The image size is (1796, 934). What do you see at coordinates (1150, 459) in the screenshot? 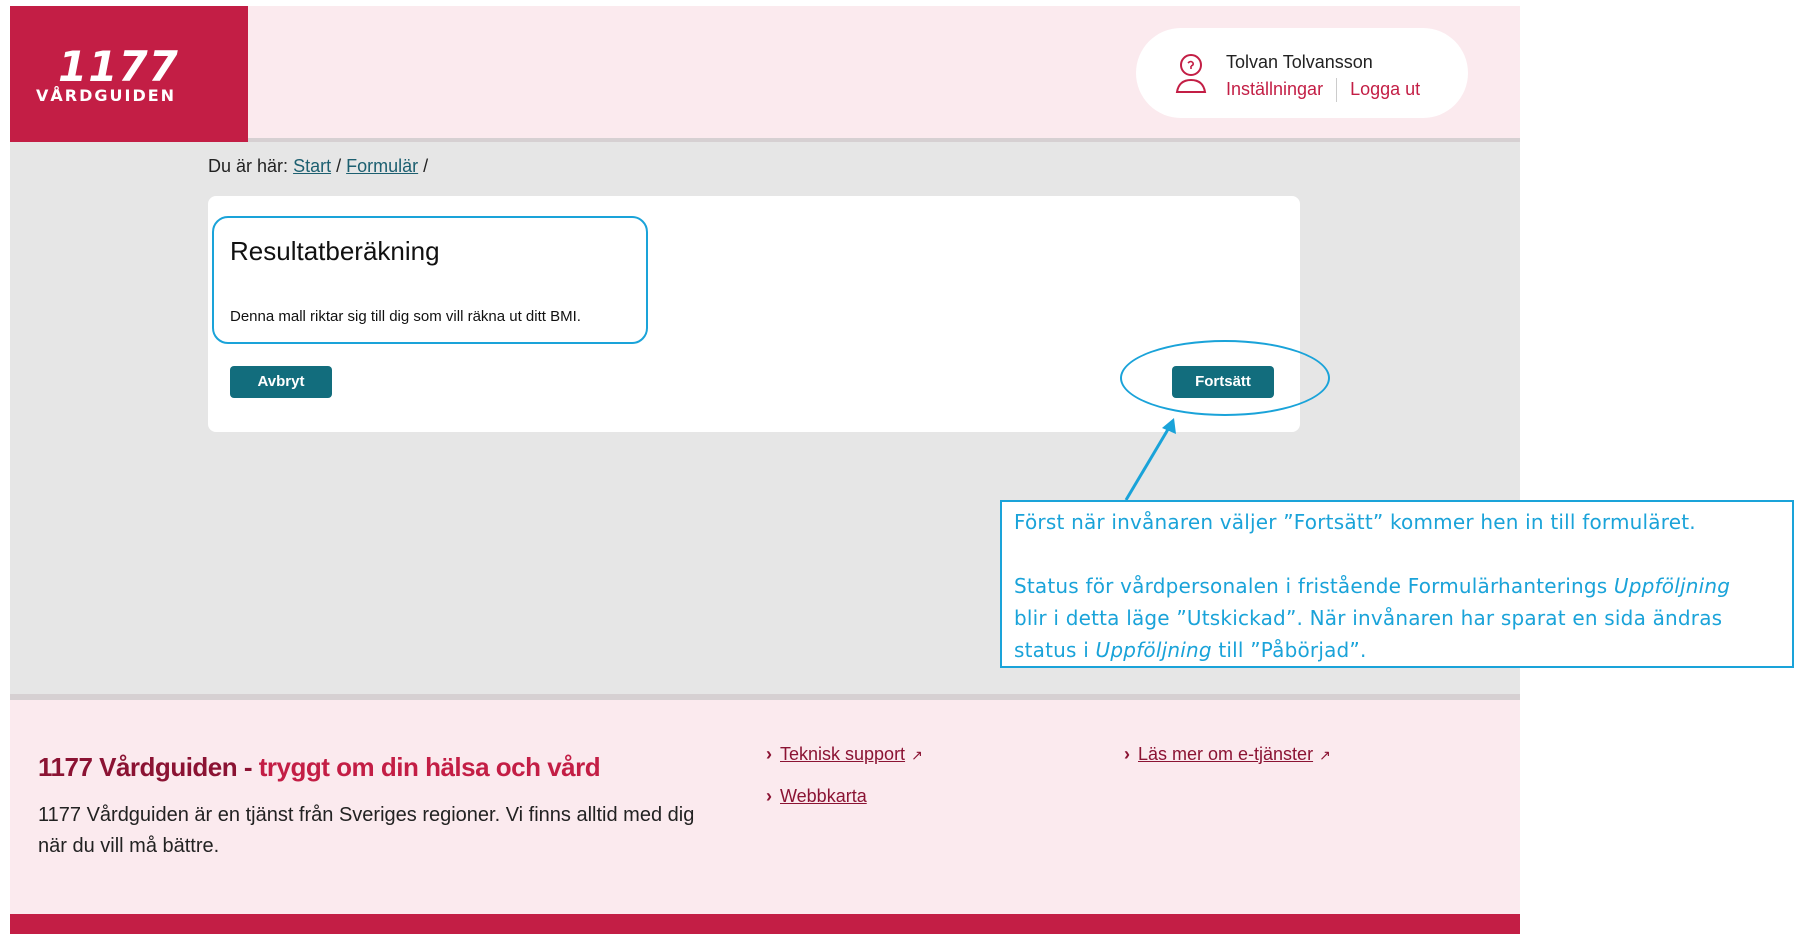
I see `arrow-pointer` at bounding box center [1150, 459].